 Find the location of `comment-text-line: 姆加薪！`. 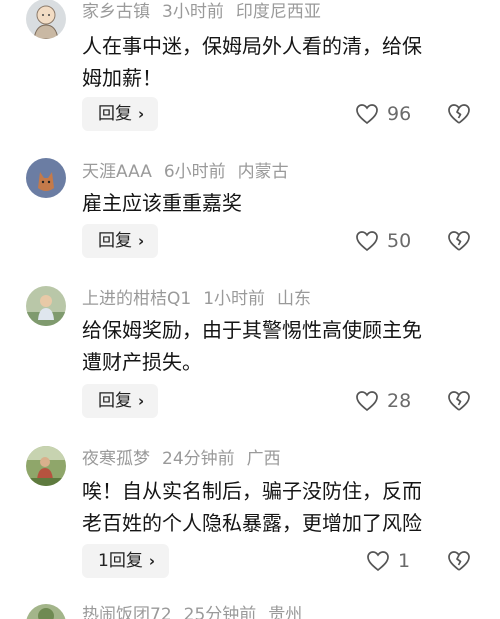

comment-text-line: 姆加薪！ is located at coordinates (122, 78).